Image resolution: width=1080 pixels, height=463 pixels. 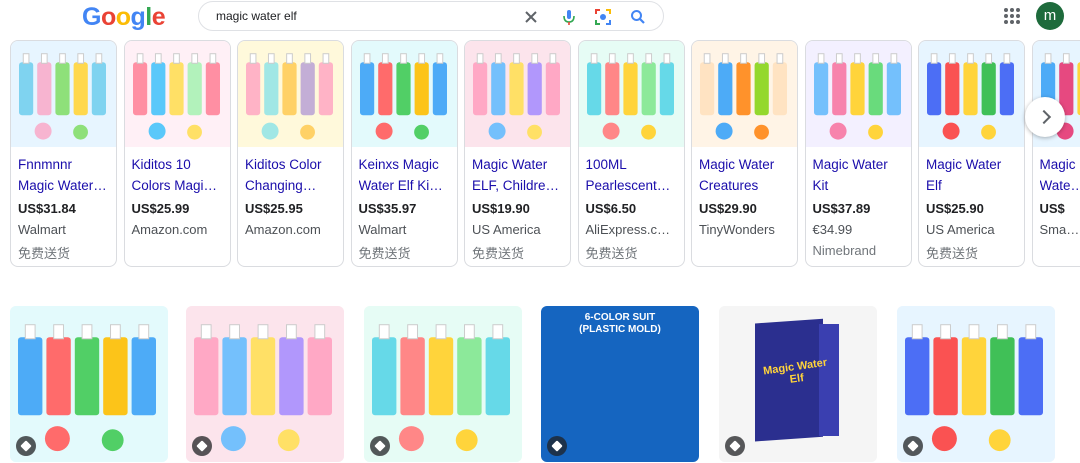 I want to click on product-price: US$19.90, so click(x=501, y=208).